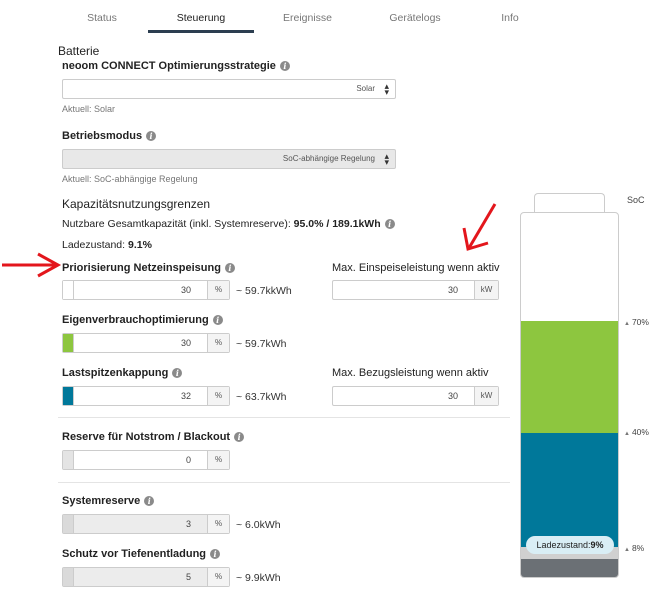  Describe the element at coordinates (68, 460) in the screenshot. I see `reserve-color-swatch` at that location.